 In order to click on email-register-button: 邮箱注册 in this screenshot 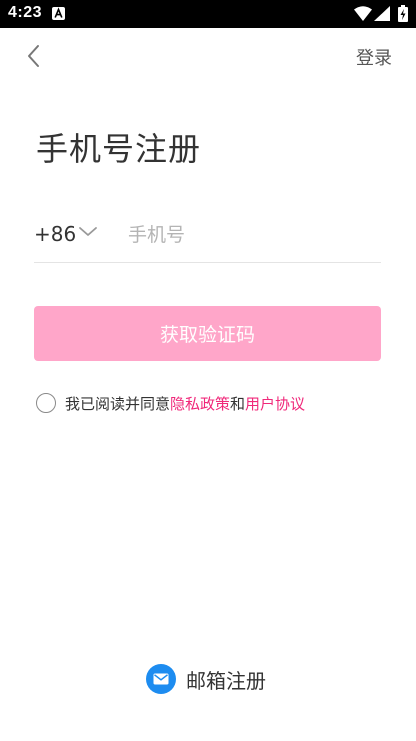, I will do `click(206, 679)`.